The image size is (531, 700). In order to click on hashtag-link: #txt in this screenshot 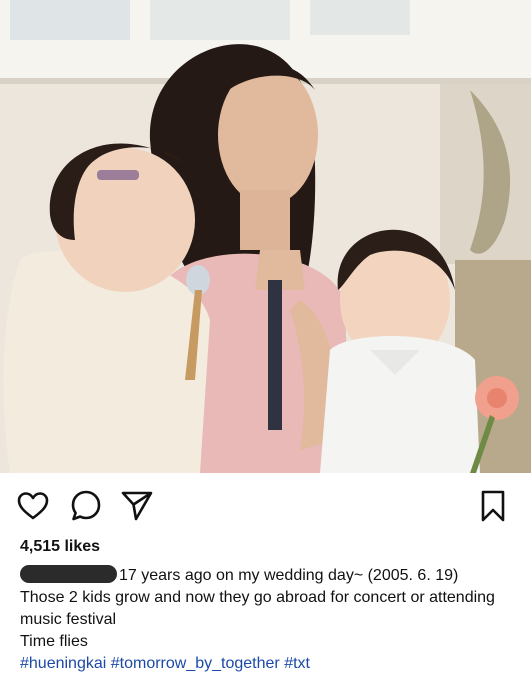, I will do `click(297, 663)`.